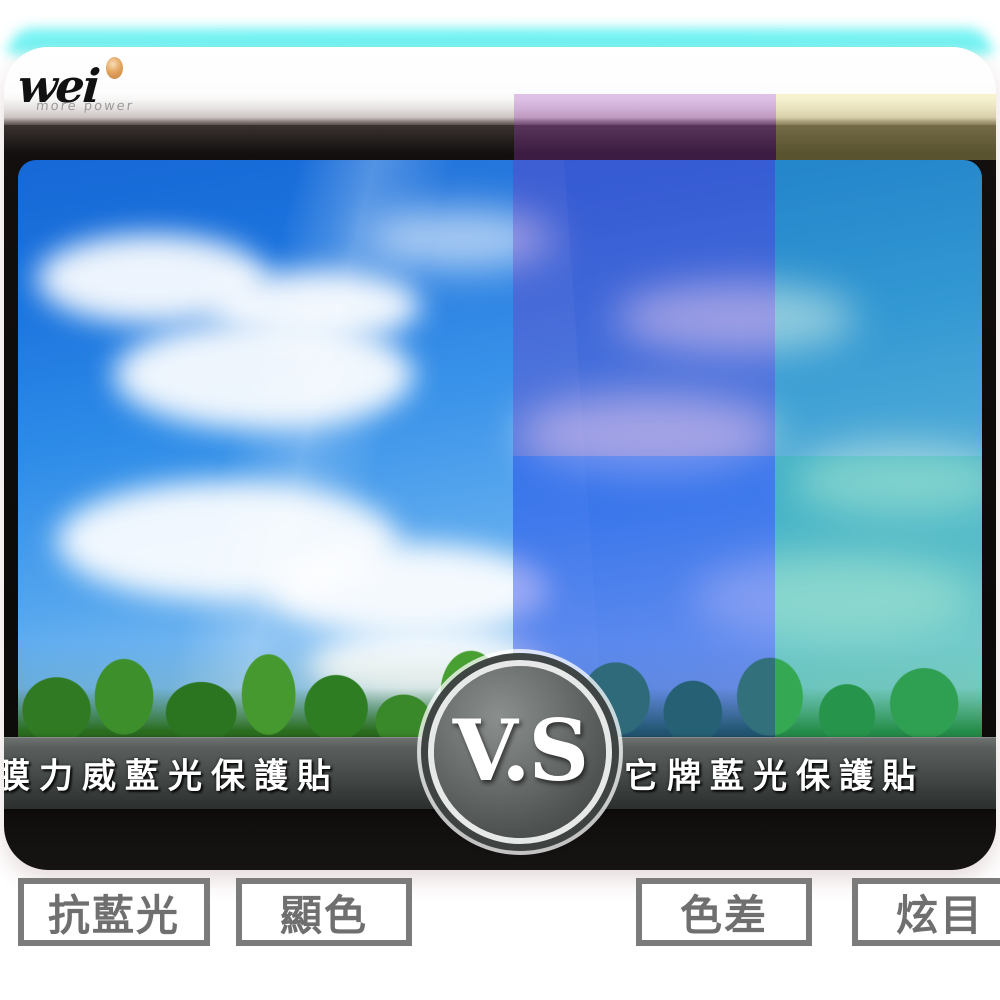 The image size is (1000, 1000). Describe the element at coordinates (878, 308) in the screenshot. I see `tint-overlay-teal` at that location.